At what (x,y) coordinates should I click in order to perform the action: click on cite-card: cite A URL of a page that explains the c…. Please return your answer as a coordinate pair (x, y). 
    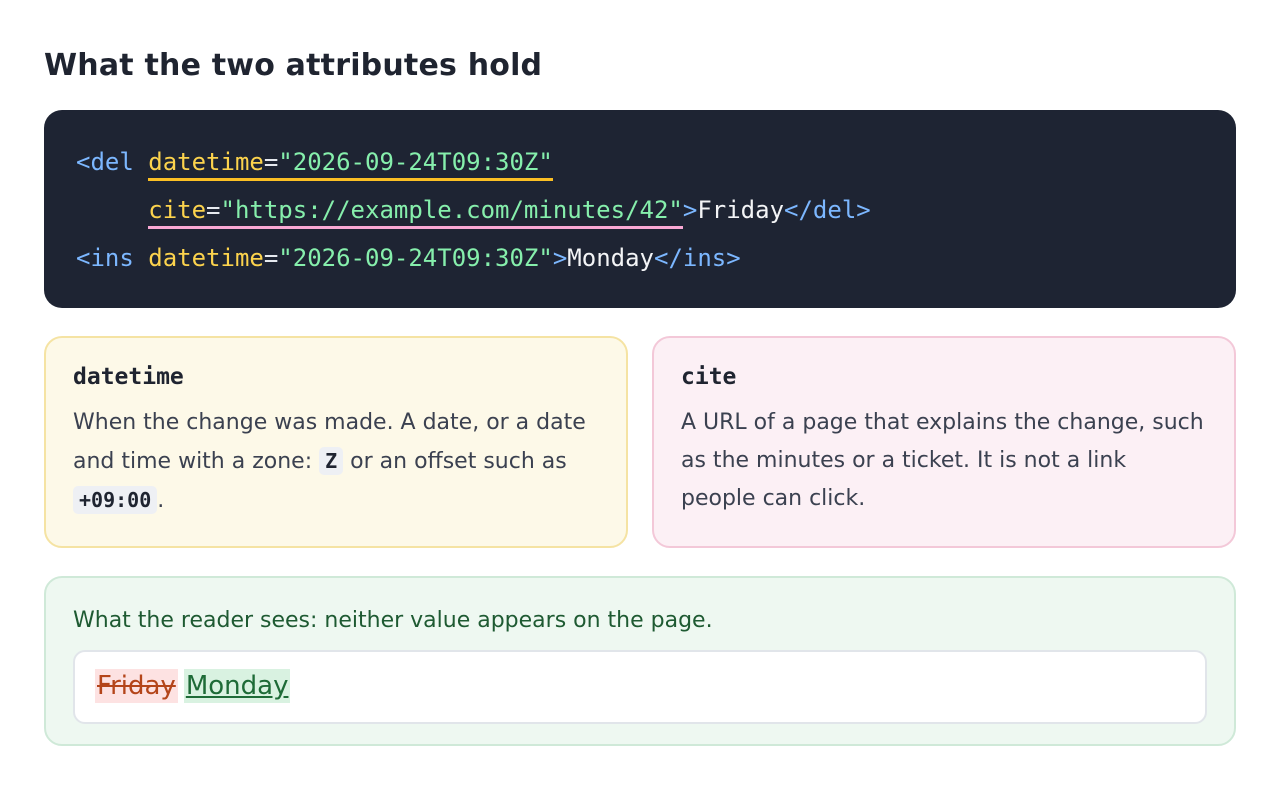
    Looking at the image, I should click on (944, 442).